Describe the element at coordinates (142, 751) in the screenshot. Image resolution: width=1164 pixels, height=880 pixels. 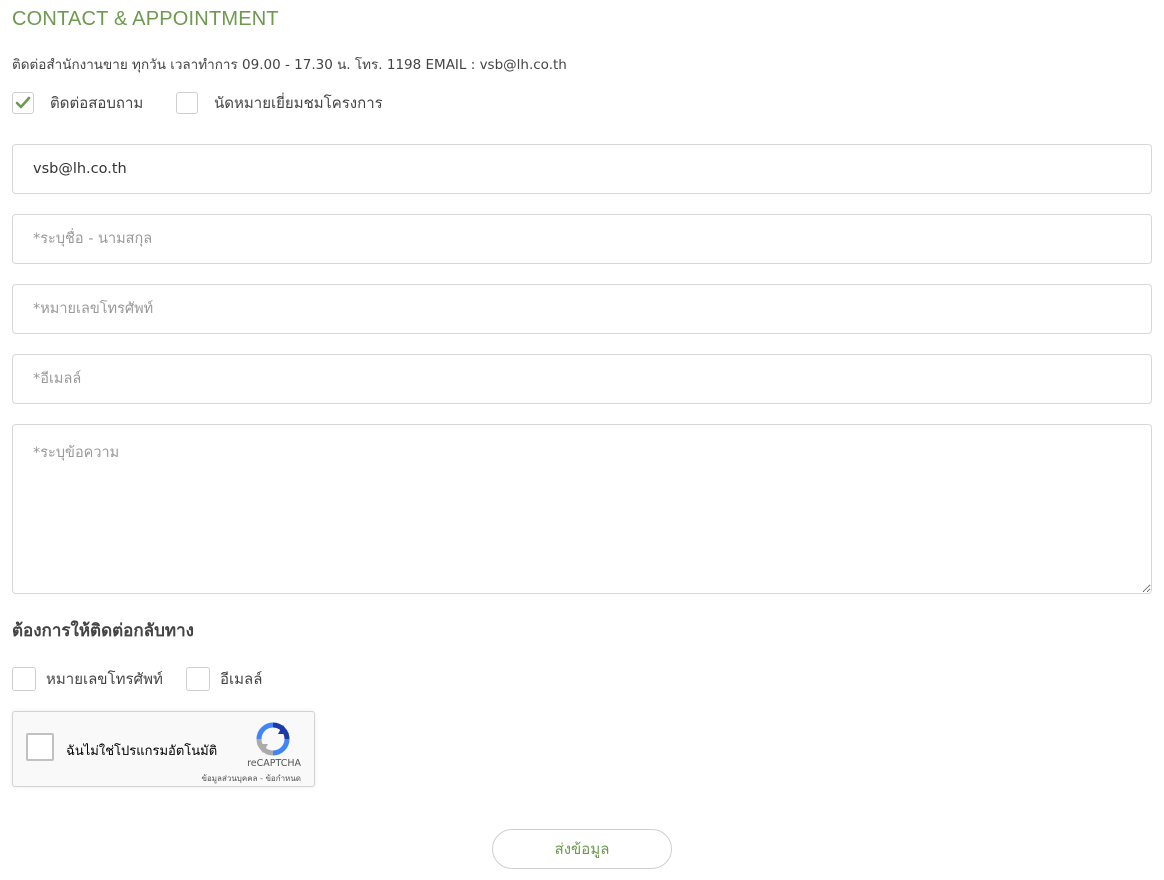
I see `recaptcha-label: ฉันไม่ใช่โปรแกรมอัตโนมัติ` at that location.